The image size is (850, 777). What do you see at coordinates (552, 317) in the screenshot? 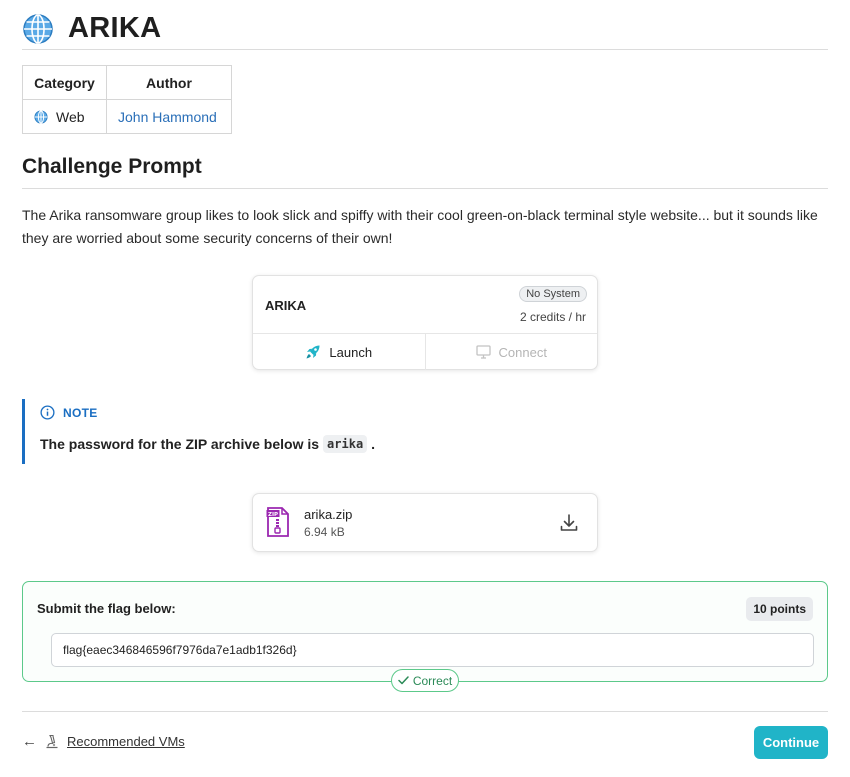
I see `vm-credits: 2 credits / hr` at bounding box center [552, 317].